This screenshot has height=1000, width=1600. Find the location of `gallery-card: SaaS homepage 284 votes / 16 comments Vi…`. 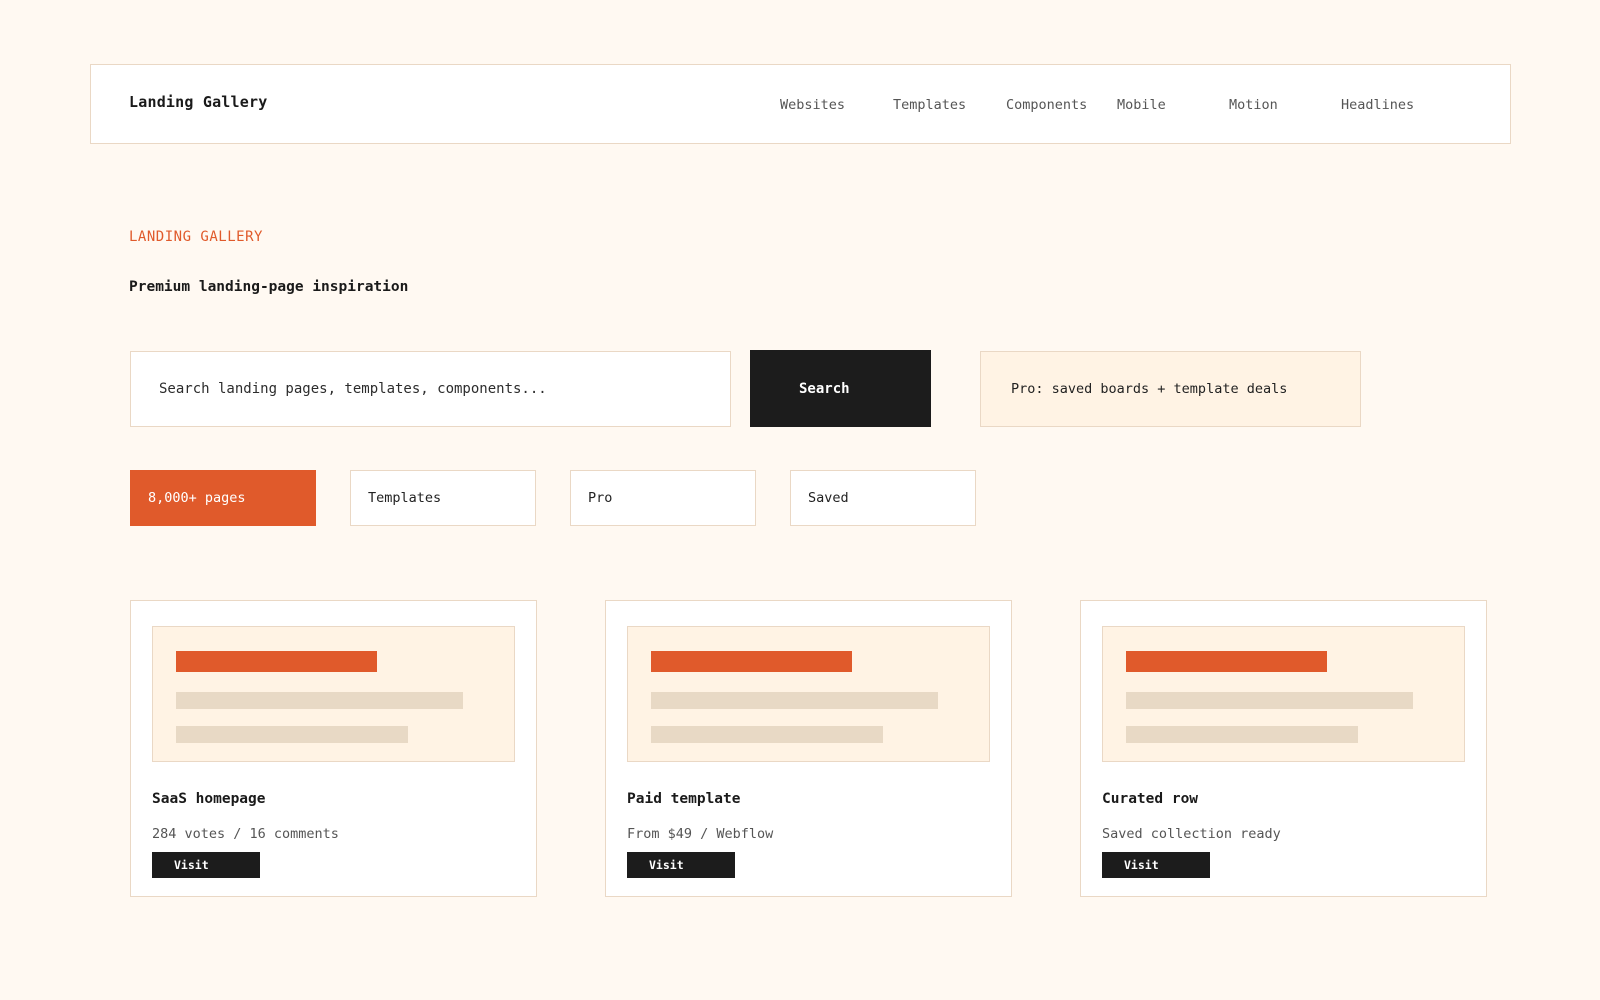

gallery-card: SaaS homepage 284 votes / 16 comments Vi… is located at coordinates (333, 748).